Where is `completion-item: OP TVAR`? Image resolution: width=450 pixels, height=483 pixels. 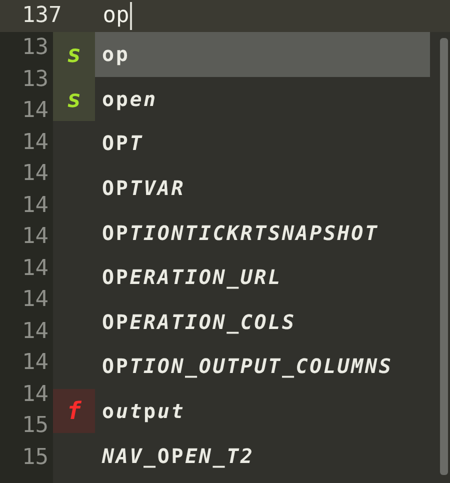
completion-item: OP TVAR is located at coordinates (241, 188).